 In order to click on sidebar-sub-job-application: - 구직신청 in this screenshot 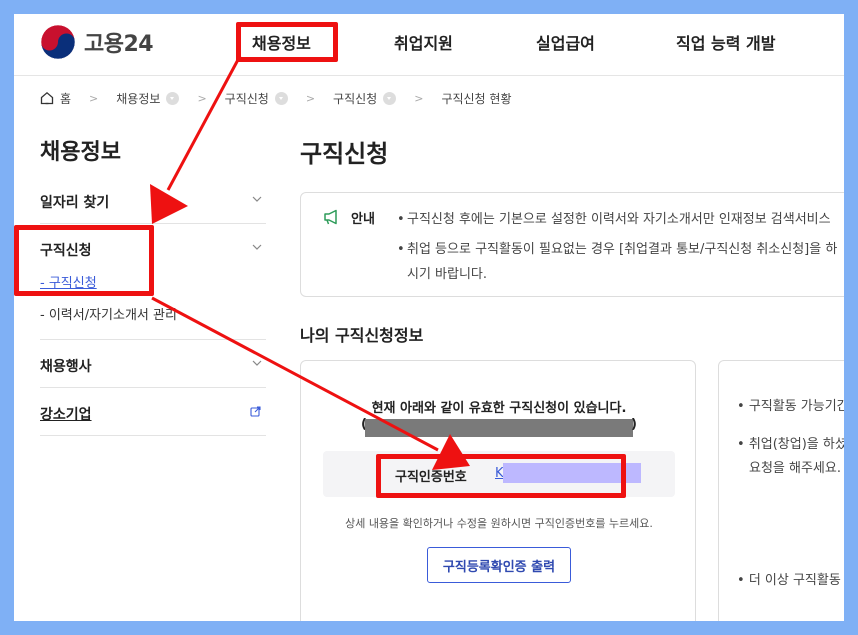, I will do `click(68, 281)`.